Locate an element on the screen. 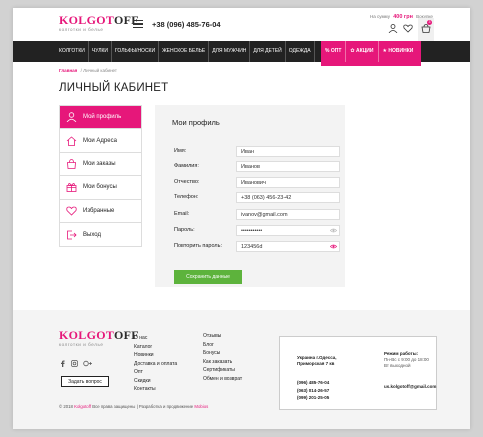  field-email: Email: is located at coordinates (257, 214).